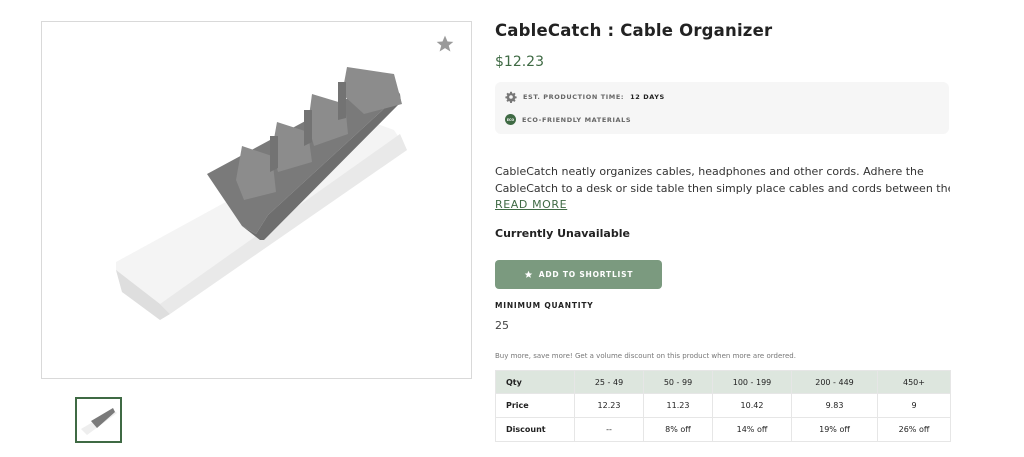 This screenshot has width=1024, height=457. I want to click on table-cell: 12.23, so click(609, 405).